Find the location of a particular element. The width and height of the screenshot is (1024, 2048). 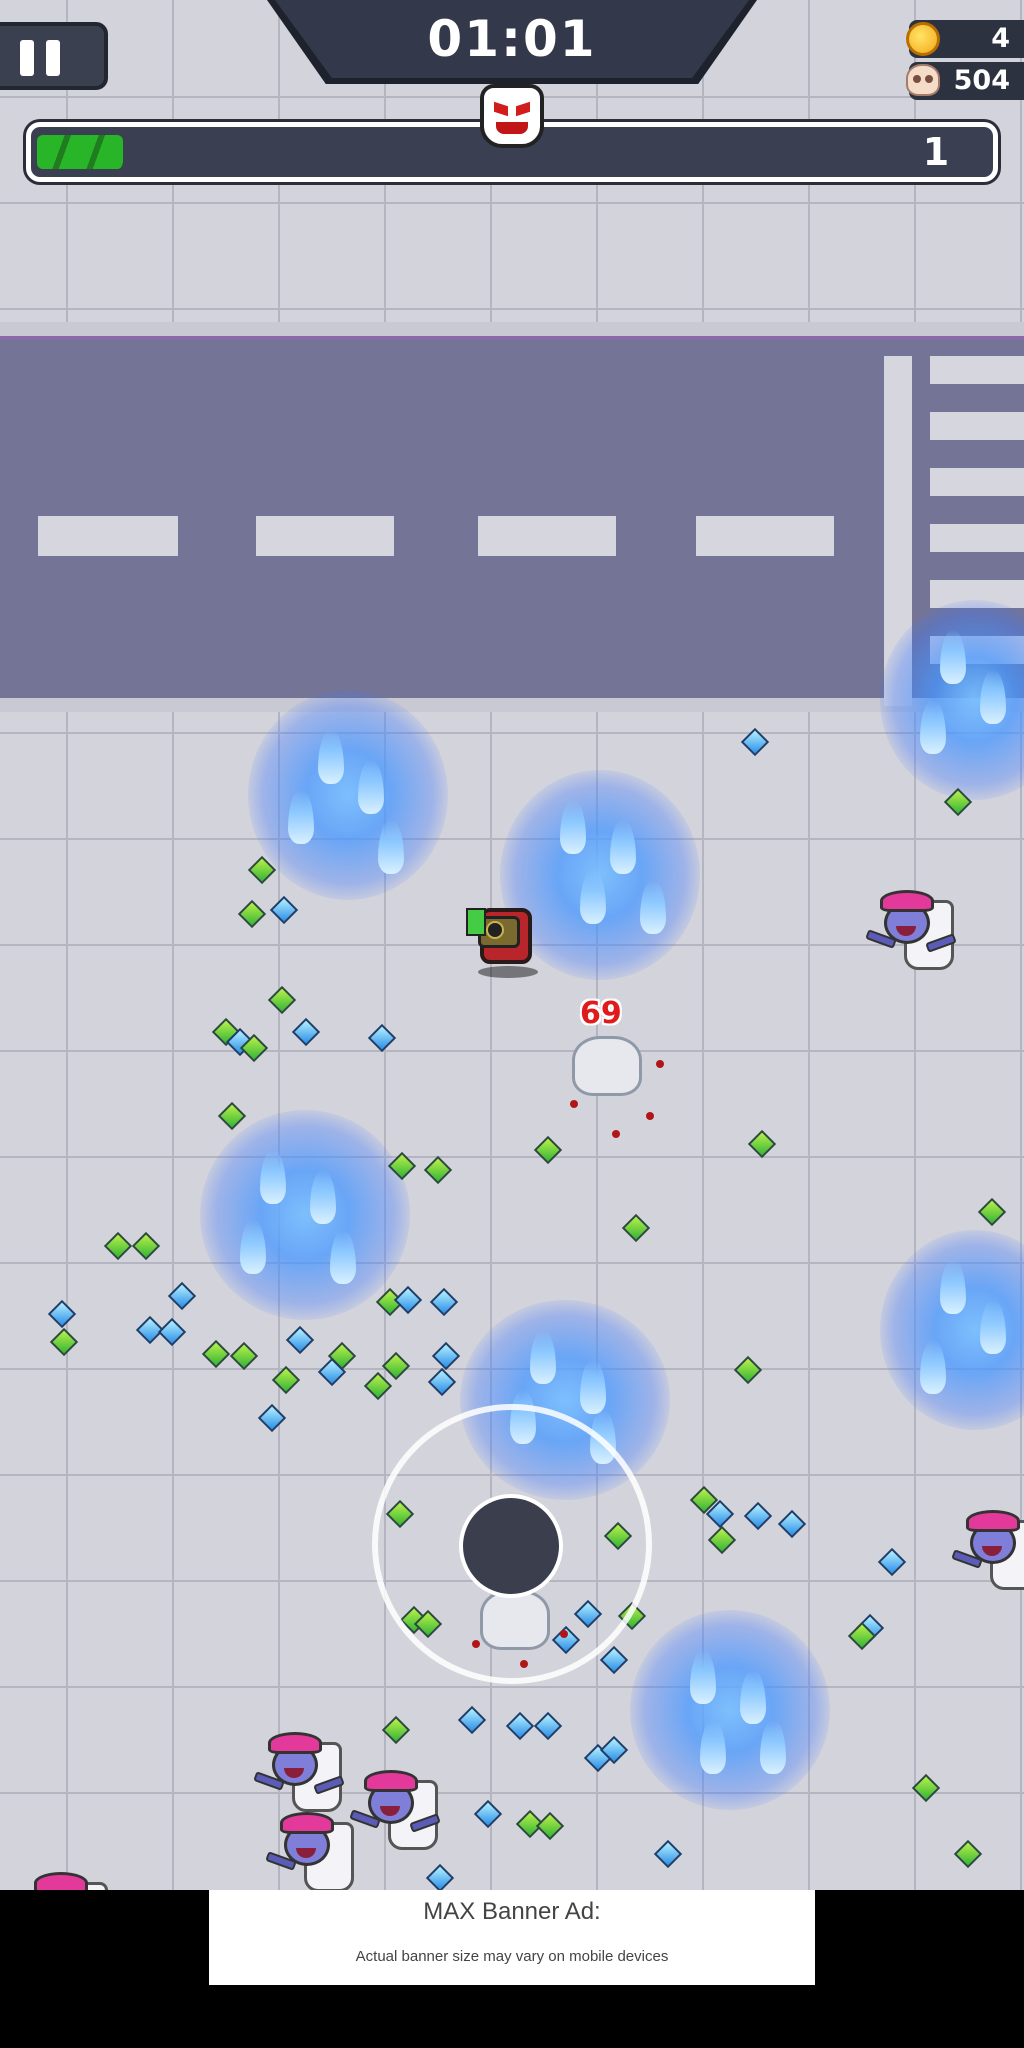

xp-progress-fill is located at coordinates (80, 152).